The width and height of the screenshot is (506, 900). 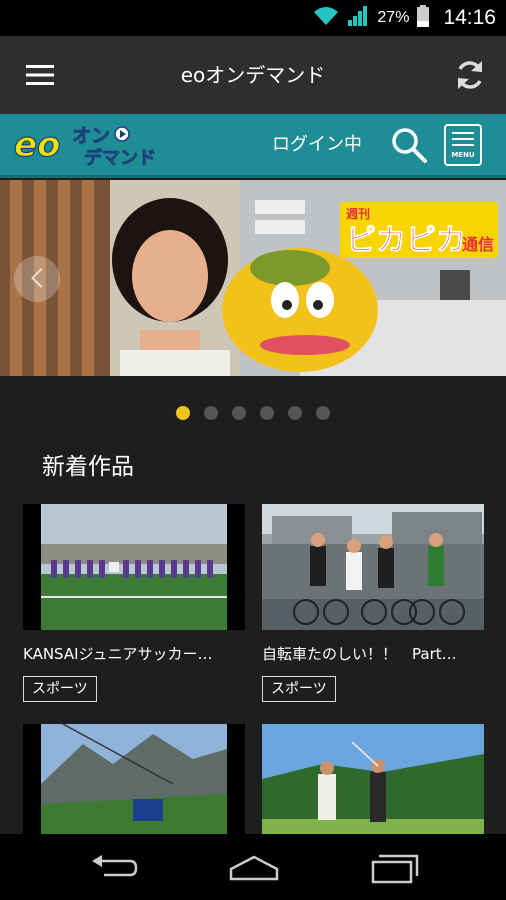 What do you see at coordinates (326, 18) in the screenshot?
I see `wifi-icon` at bounding box center [326, 18].